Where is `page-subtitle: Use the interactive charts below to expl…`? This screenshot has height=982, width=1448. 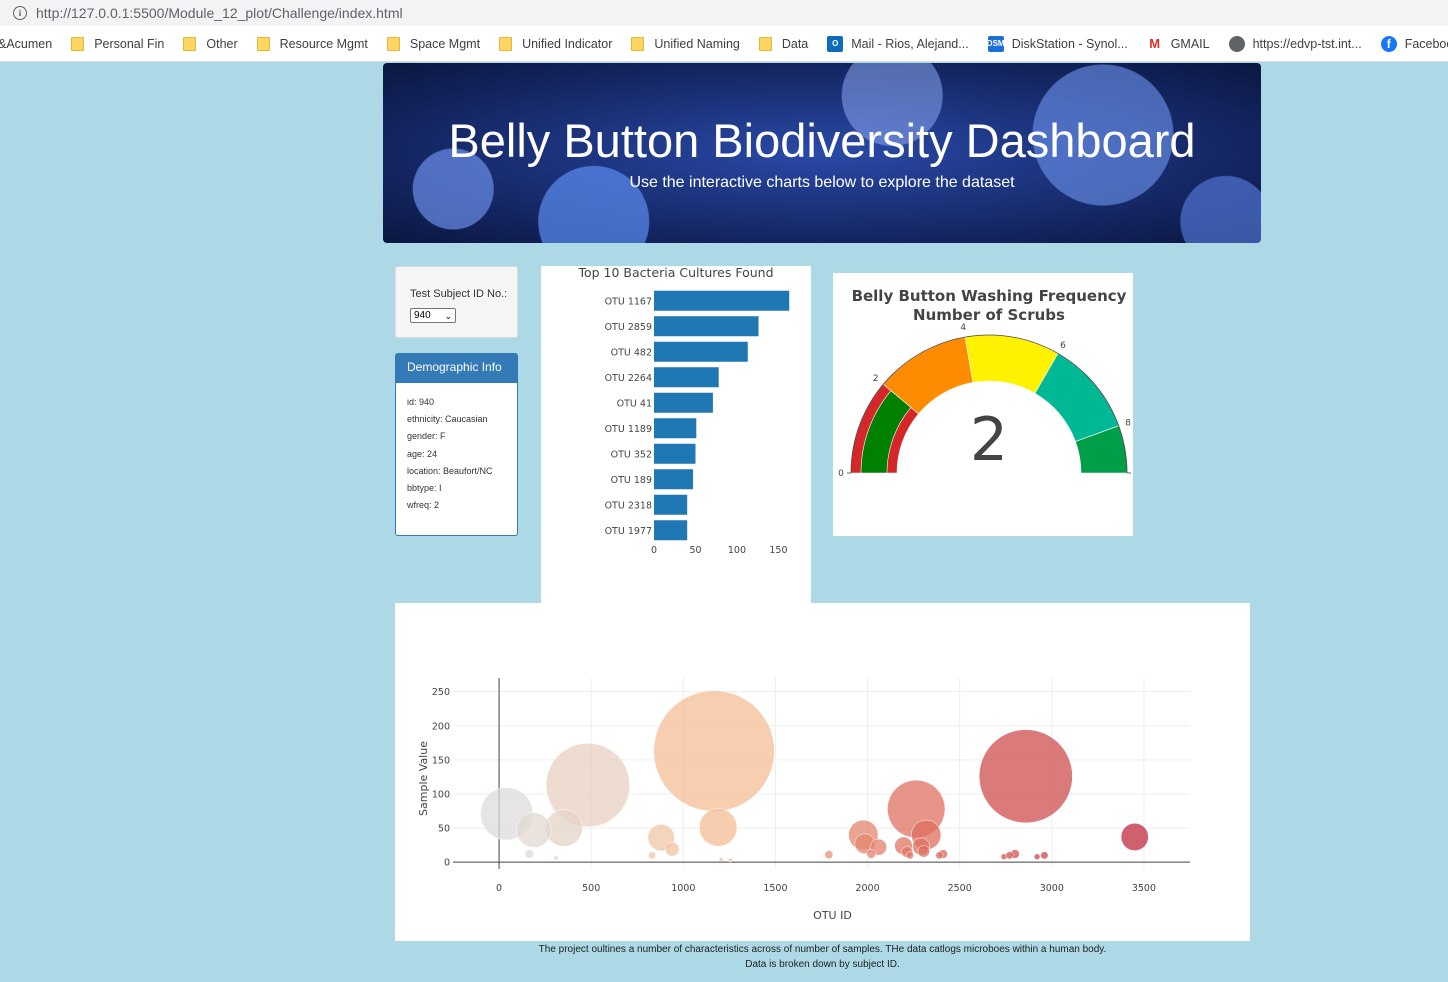
page-subtitle: Use the interactive charts below to expl… is located at coordinates (822, 182).